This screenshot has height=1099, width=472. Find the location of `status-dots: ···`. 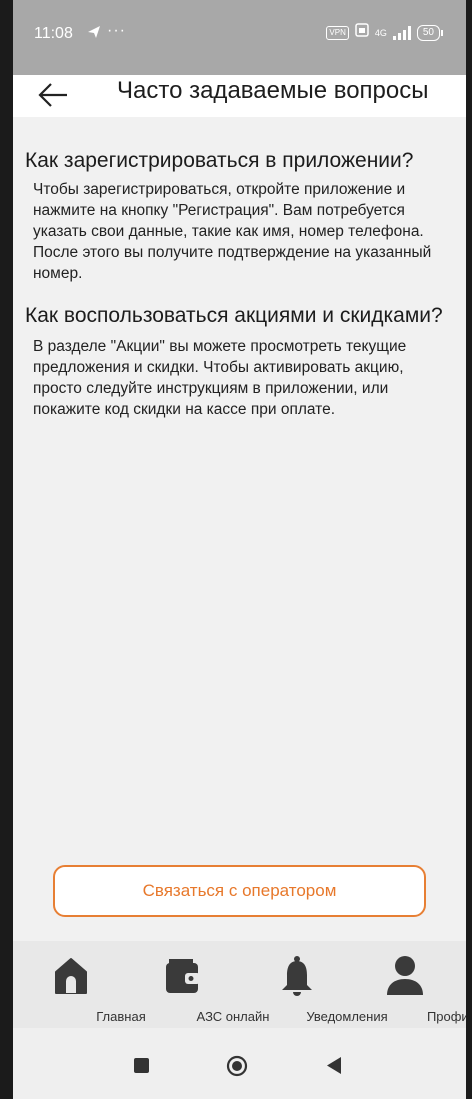

status-dots: ··· is located at coordinates (116, 30).